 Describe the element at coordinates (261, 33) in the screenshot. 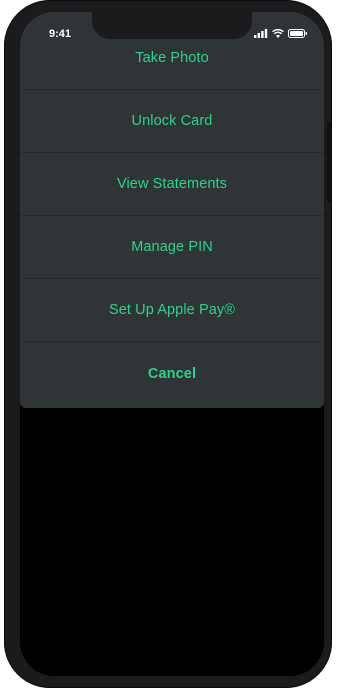

I see `signal-bars-icon` at that location.